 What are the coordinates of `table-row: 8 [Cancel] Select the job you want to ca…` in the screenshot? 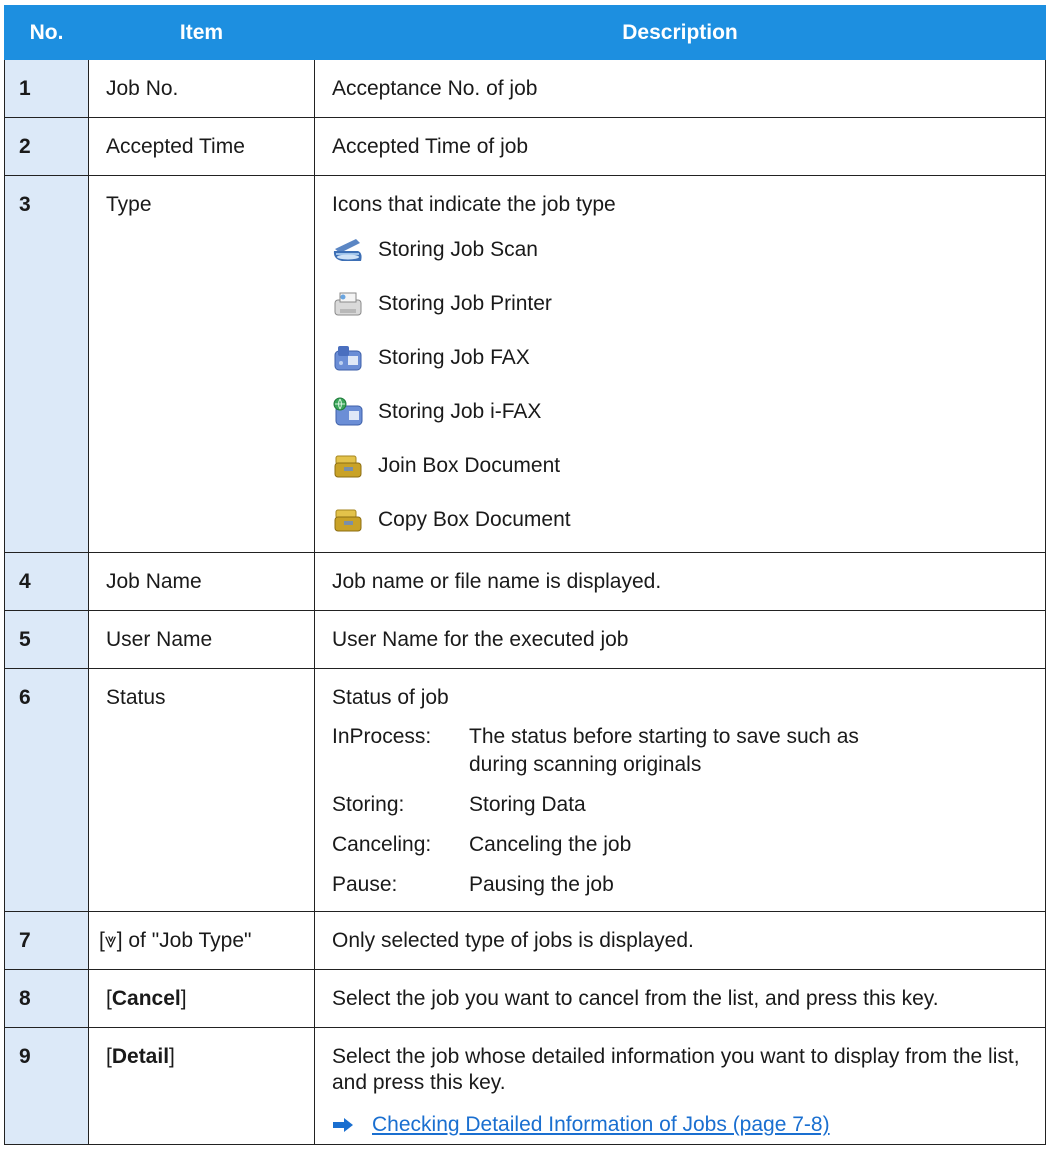 It's located at (525, 998).